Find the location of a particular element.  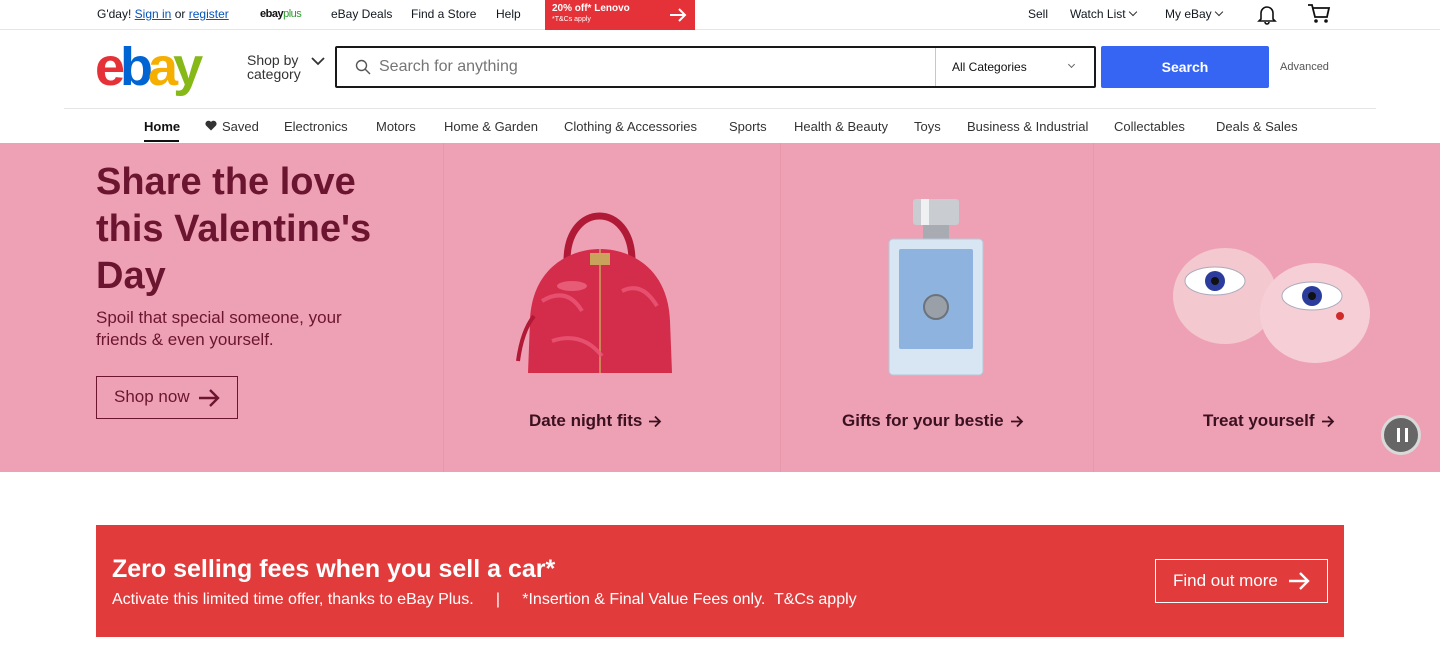

watch-list-menu: Watch List is located at coordinates (1103, 14).